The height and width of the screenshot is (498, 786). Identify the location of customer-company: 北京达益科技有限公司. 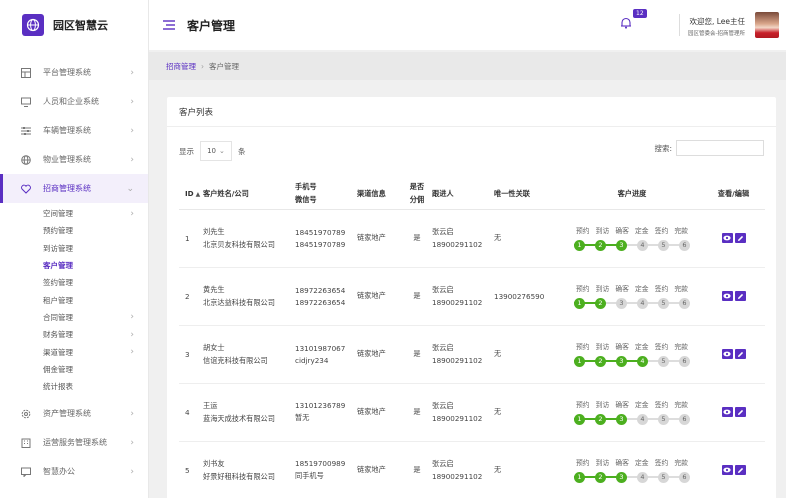
(239, 302).